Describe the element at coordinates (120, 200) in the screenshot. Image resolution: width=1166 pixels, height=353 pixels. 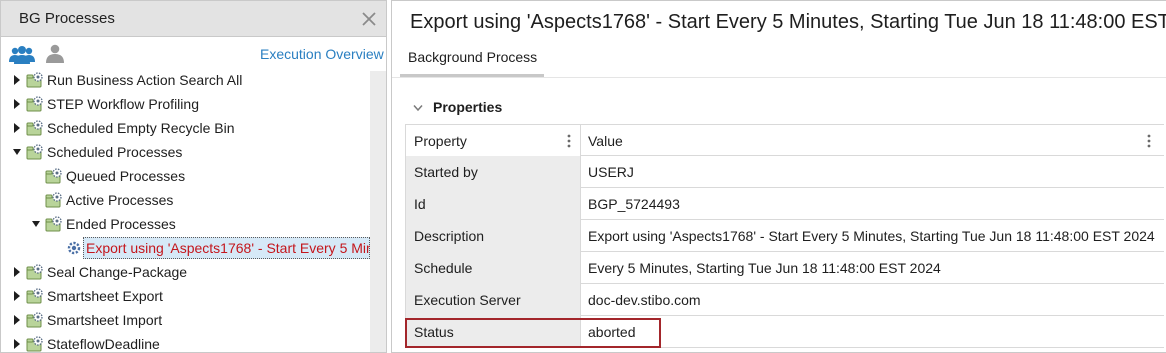
I see `tree-item-label: Active Processes` at that location.